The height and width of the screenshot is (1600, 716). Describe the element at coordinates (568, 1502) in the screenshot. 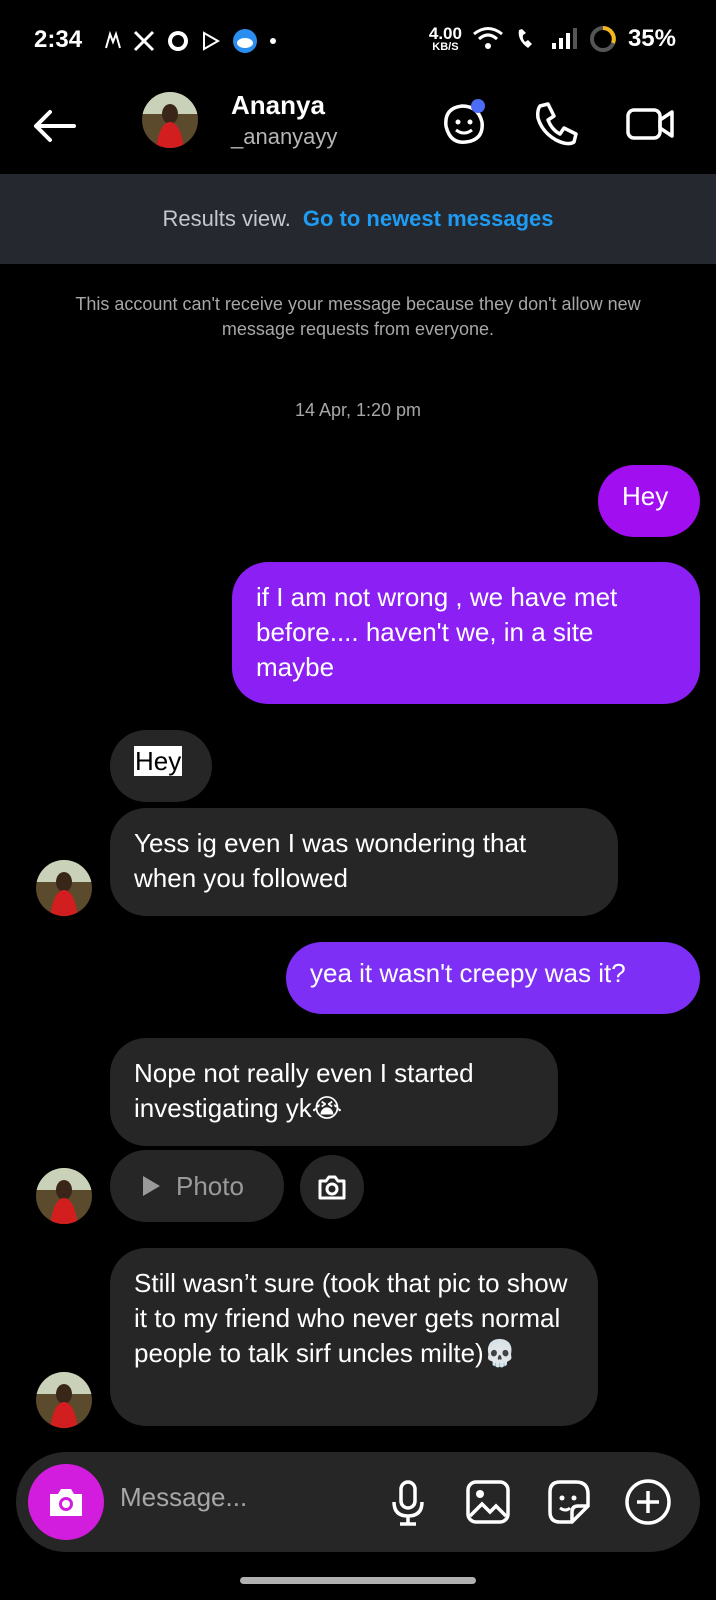

I see `sticker-icon` at that location.